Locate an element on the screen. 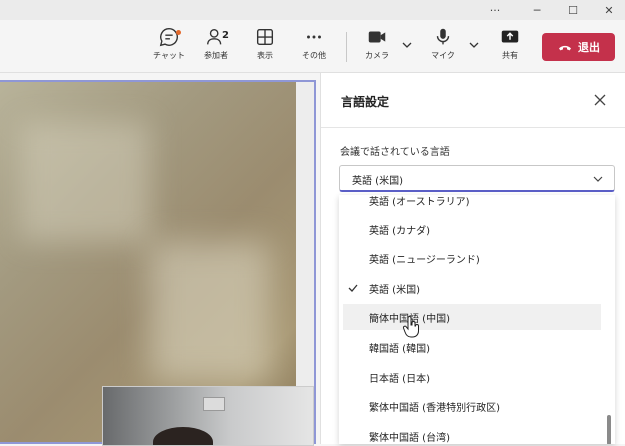 The width and height of the screenshot is (625, 446). share-button: 共有 is located at coordinates (510, 48).